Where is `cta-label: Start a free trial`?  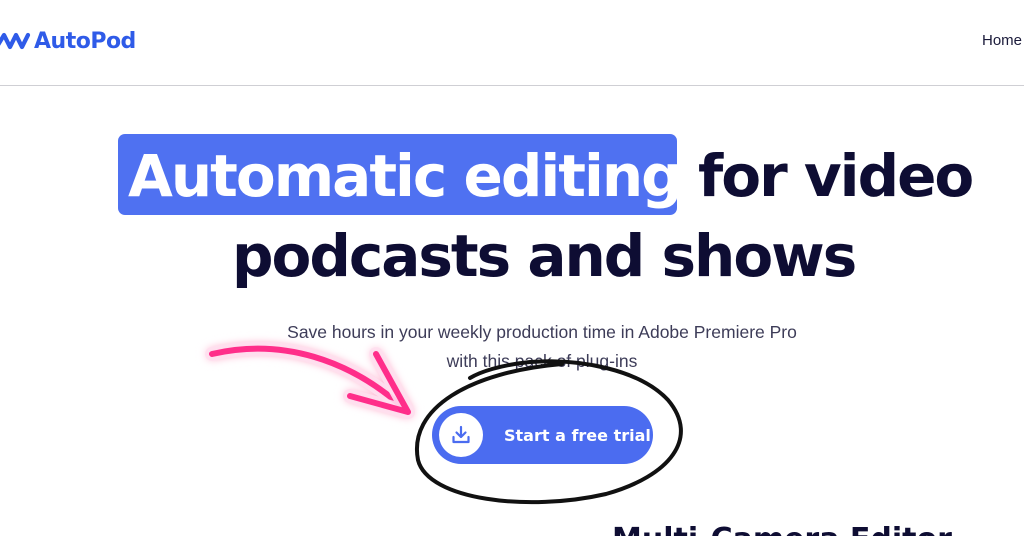
cta-label: Start a free trial is located at coordinates (577, 435).